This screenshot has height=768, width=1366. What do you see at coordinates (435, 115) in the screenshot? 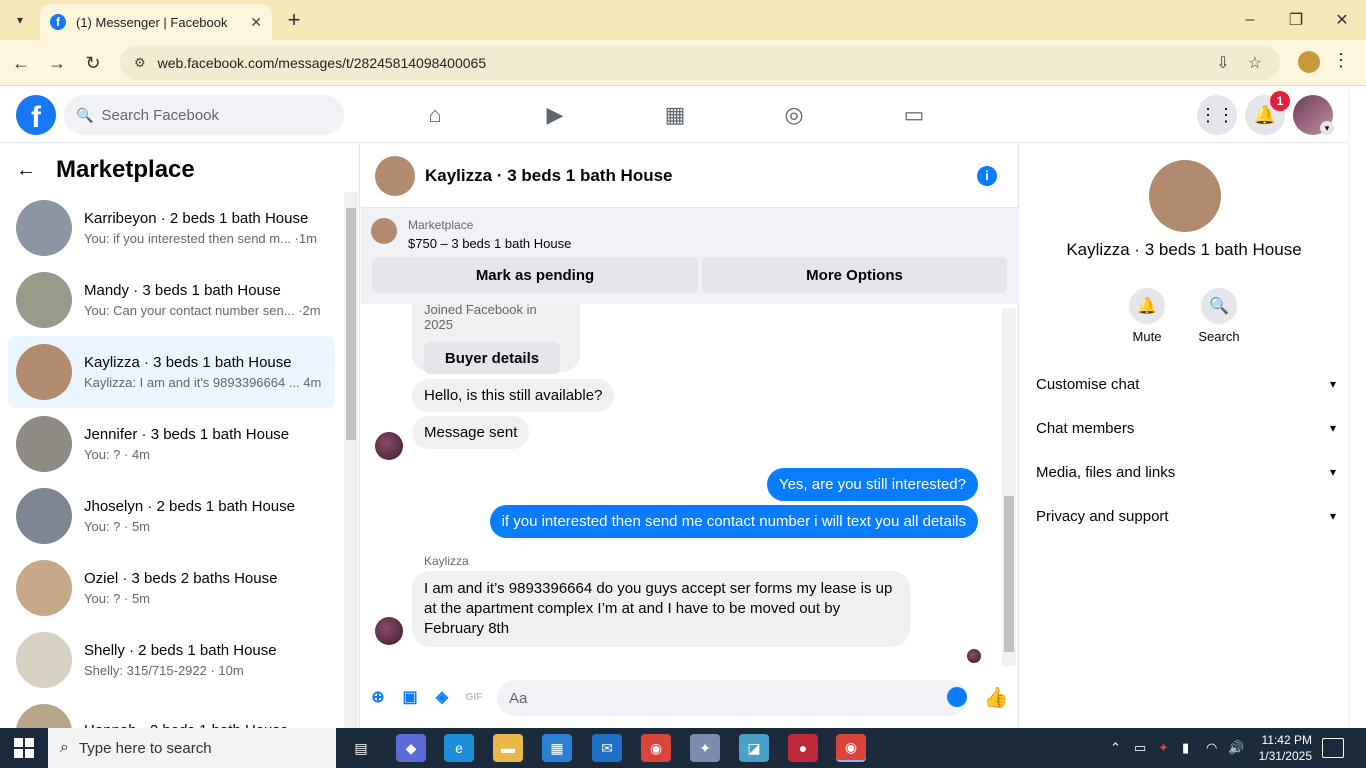
I see `home-icon: ⌂` at bounding box center [435, 115].